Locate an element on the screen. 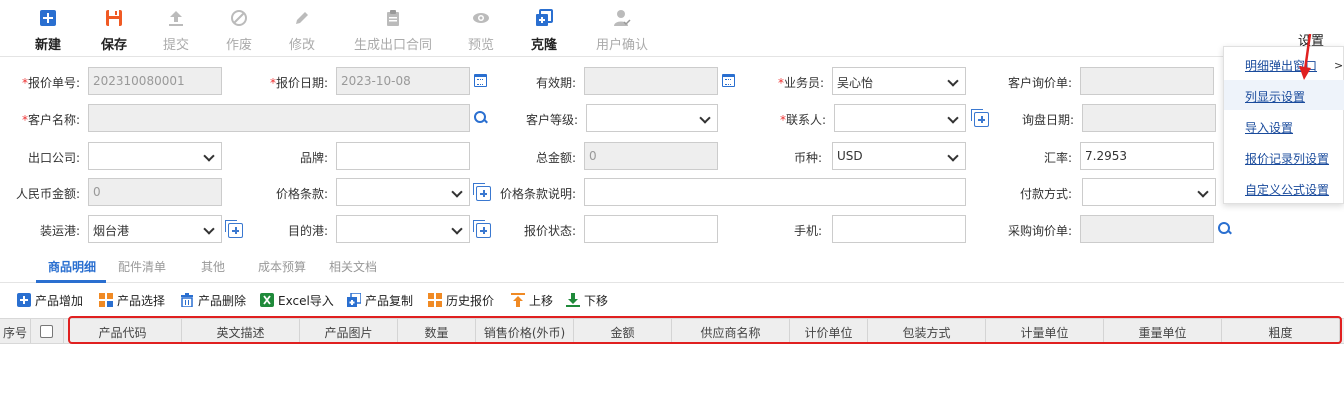 The image size is (1344, 406). total-amount-label: 总金额: is located at coordinates (556, 158).